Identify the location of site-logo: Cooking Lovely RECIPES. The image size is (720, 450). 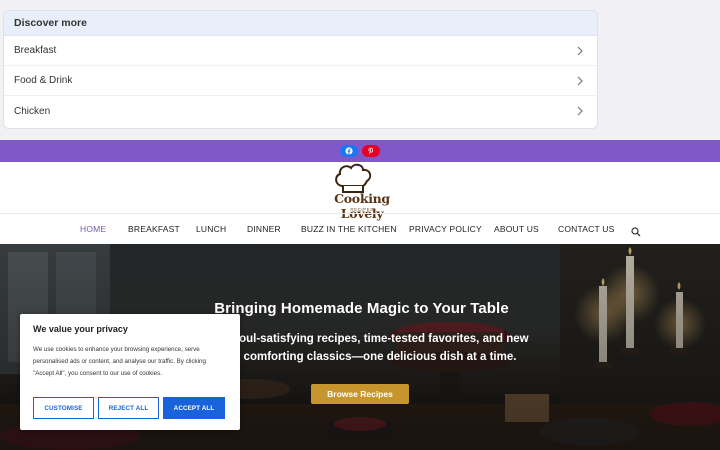
(362, 191).